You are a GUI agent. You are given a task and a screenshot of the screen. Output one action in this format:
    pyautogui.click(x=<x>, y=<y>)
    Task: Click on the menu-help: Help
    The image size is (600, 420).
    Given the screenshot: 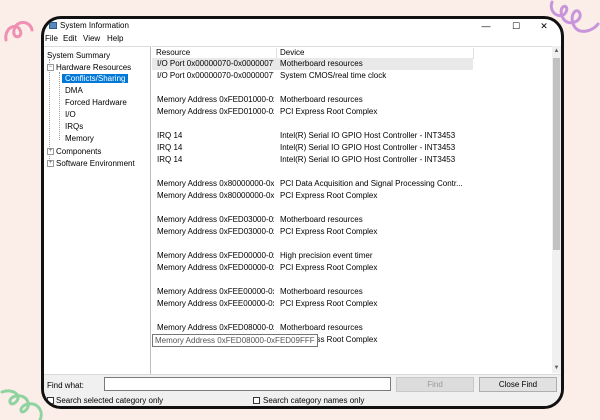 What is the action you would take?
    pyautogui.click(x=115, y=38)
    